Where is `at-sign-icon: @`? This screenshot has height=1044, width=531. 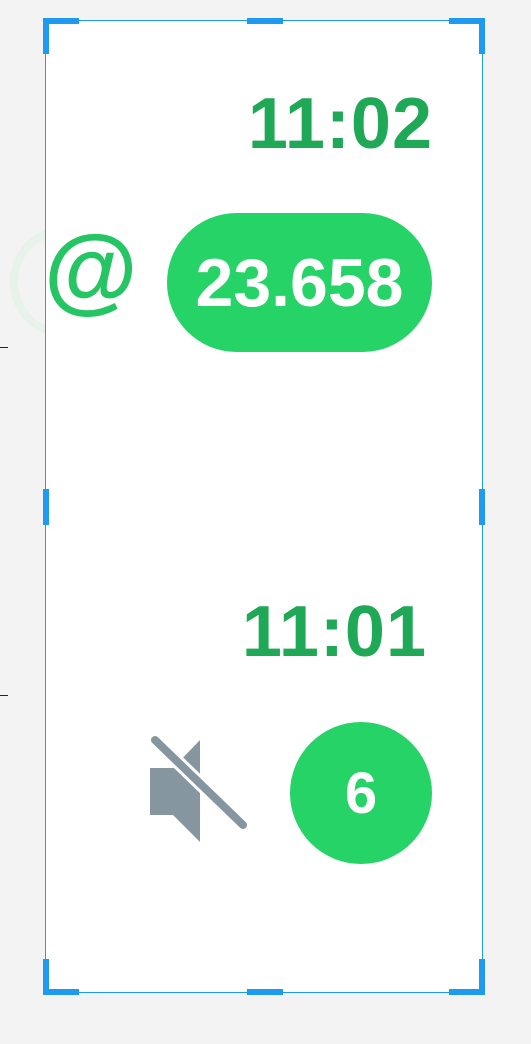
at-sign-icon: @ is located at coordinates (91, 269).